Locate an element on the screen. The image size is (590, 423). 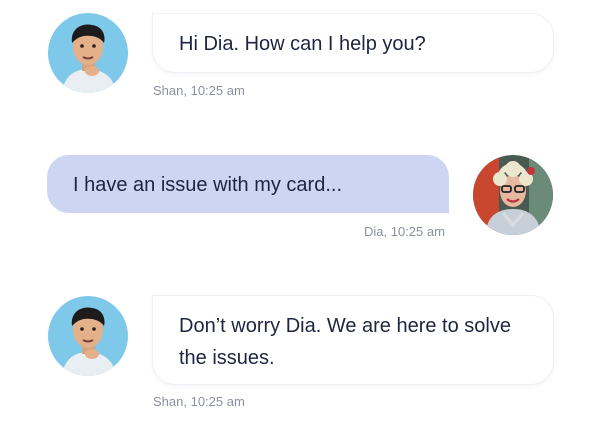
female-user-avatar-icon is located at coordinates (513, 195).